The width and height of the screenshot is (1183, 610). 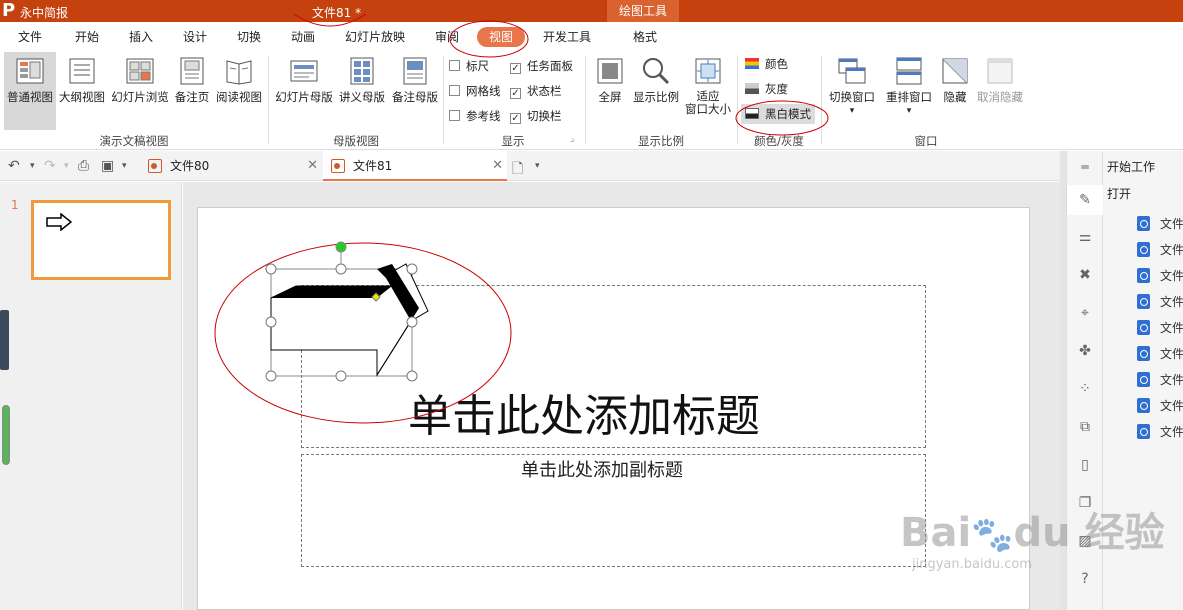 What do you see at coordinates (1131, 167) in the screenshot?
I see `start-work-header: 开始工作` at bounding box center [1131, 167].